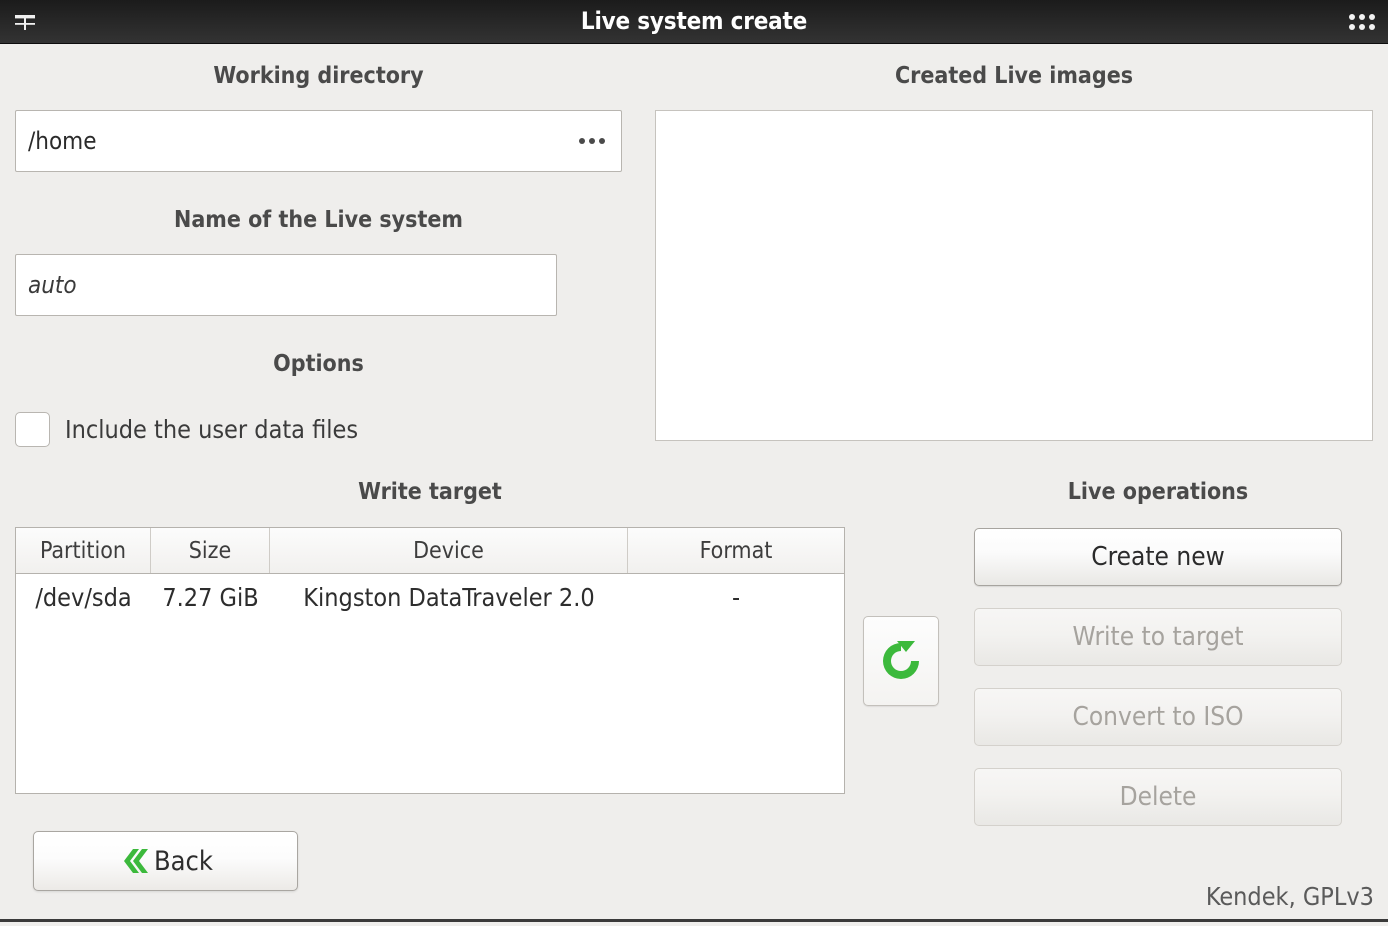  What do you see at coordinates (449, 597) in the screenshot?
I see `cell-device: Kingston DataTraveler 2.0` at bounding box center [449, 597].